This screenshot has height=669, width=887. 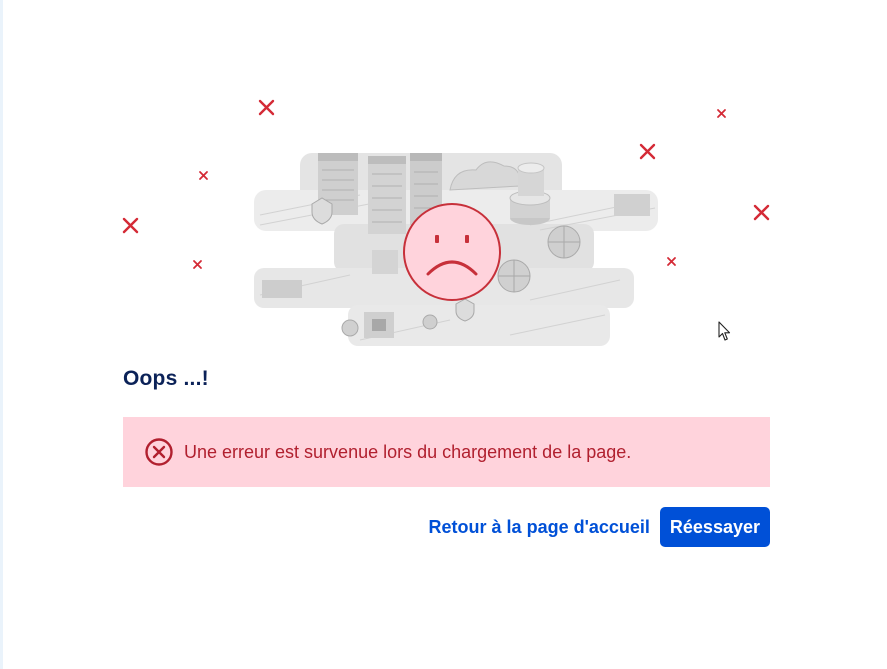 I want to click on back-to-home-link: Retour à la page d'accueil, so click(x=539, y=527).